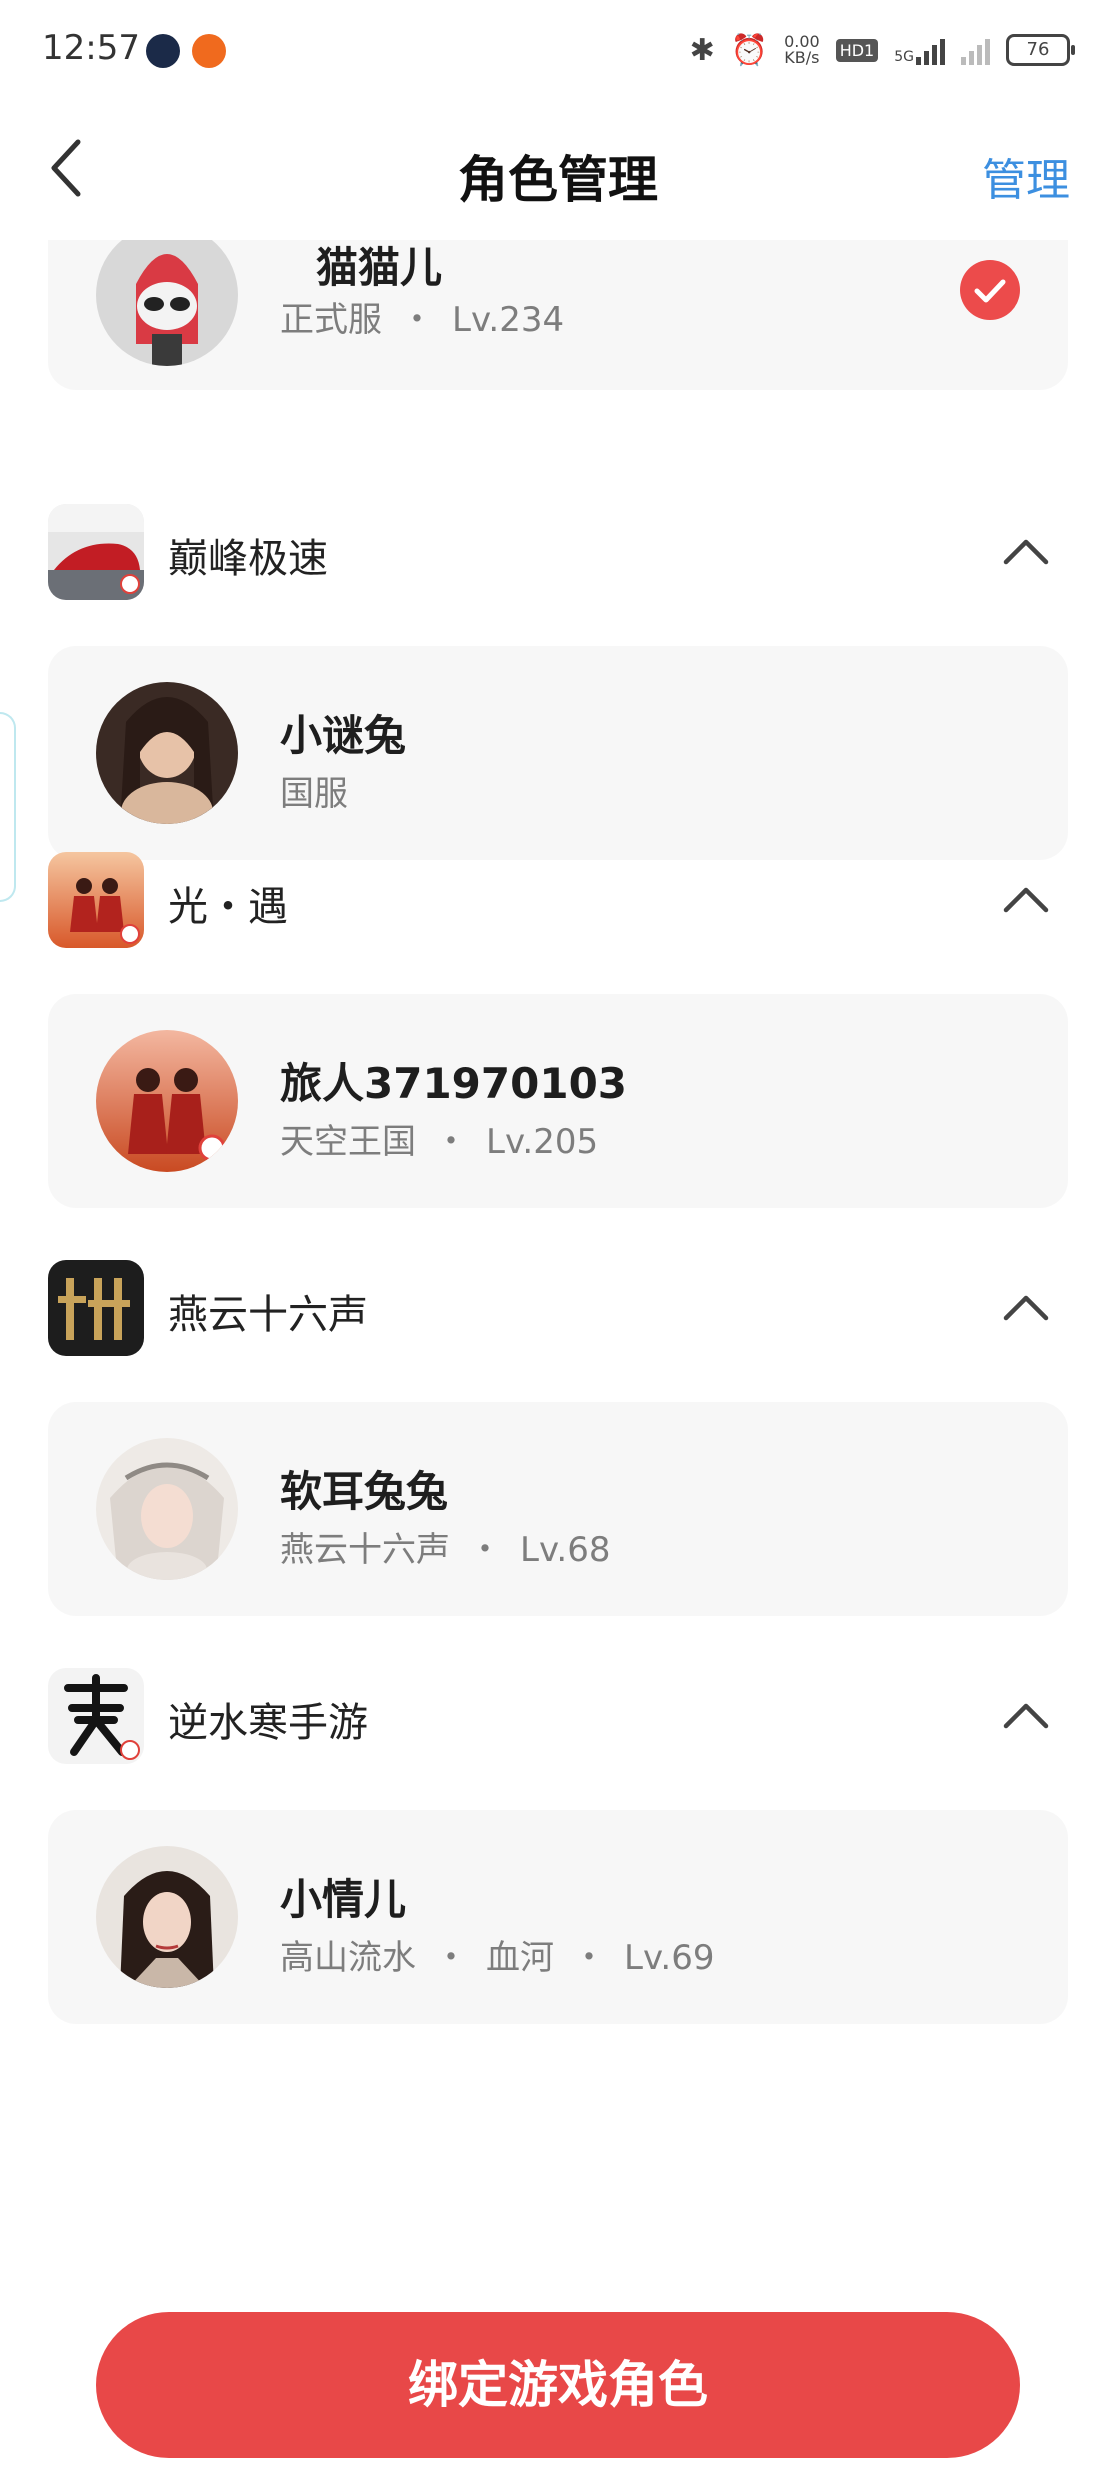 Image resolution: width=1116 pixels, height=2480 pixels. What do you see at coordinates (558, 552) in the screenshot?
I see `game-header: 巅峰极速` at bounding box center [558, 552].